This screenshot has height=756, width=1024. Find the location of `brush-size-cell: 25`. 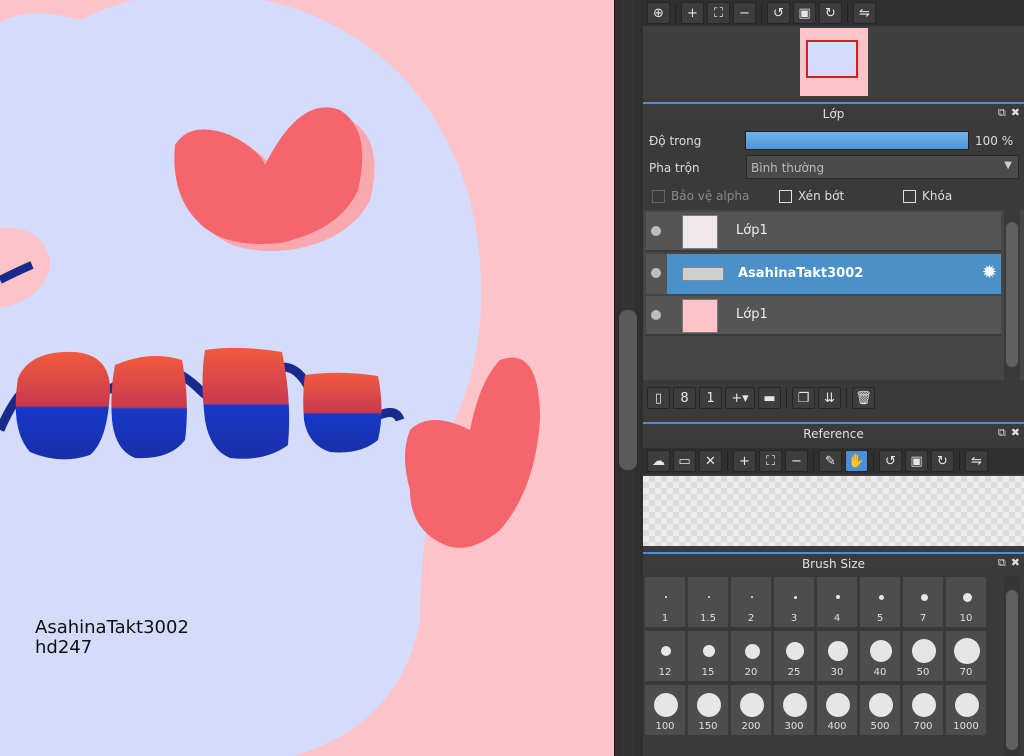

brush-size-cell: 25 is located at coordinates (794, 656).